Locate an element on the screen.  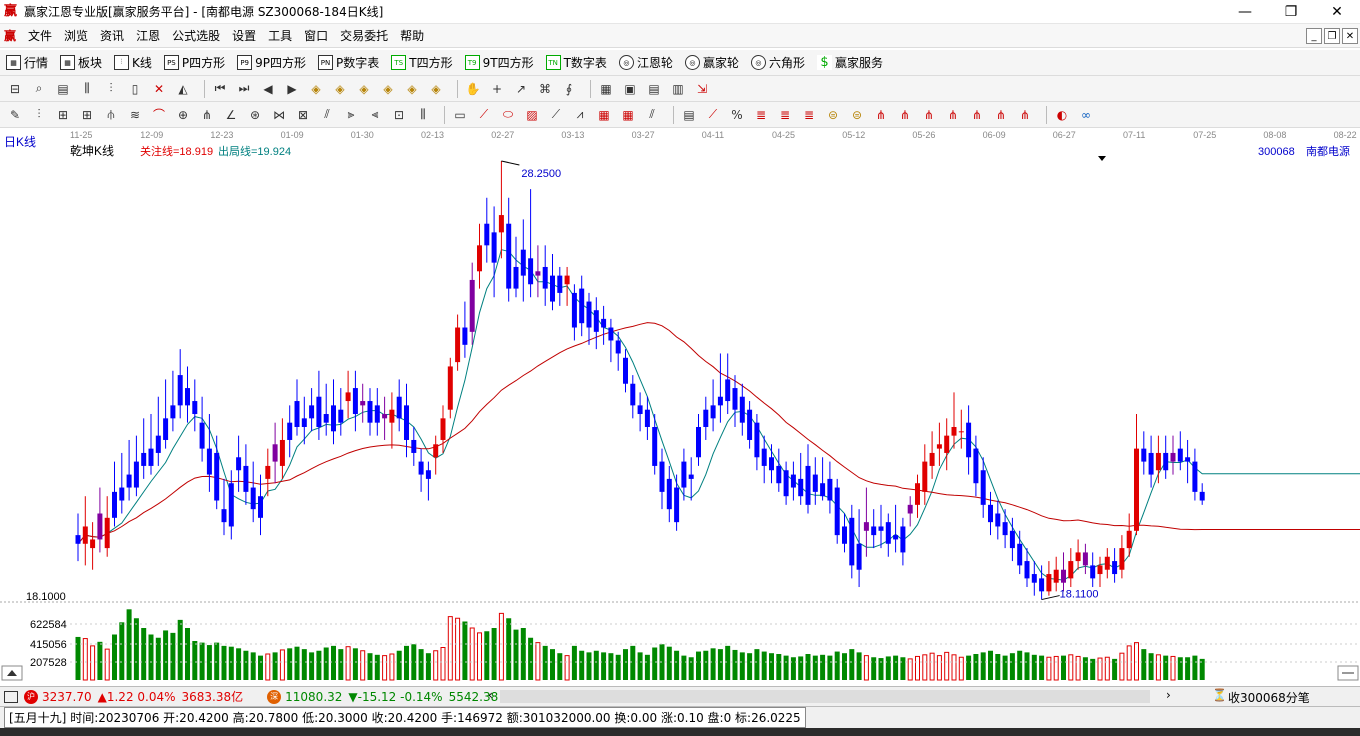
horizontal-scrollbar is located at coordinates (825, 696).